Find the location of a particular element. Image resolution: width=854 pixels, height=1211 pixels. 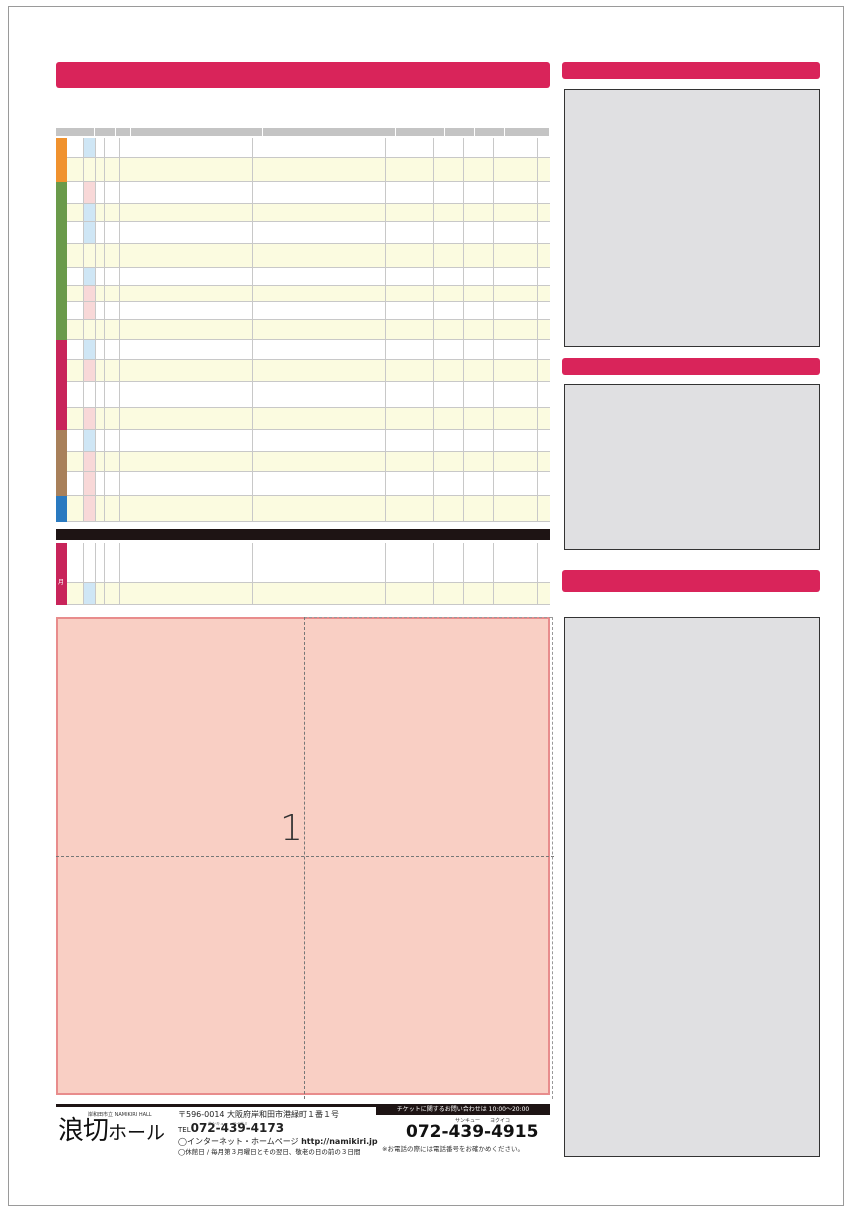

web-url: http://namikiri.jp is located at coordinates (339, 1141).